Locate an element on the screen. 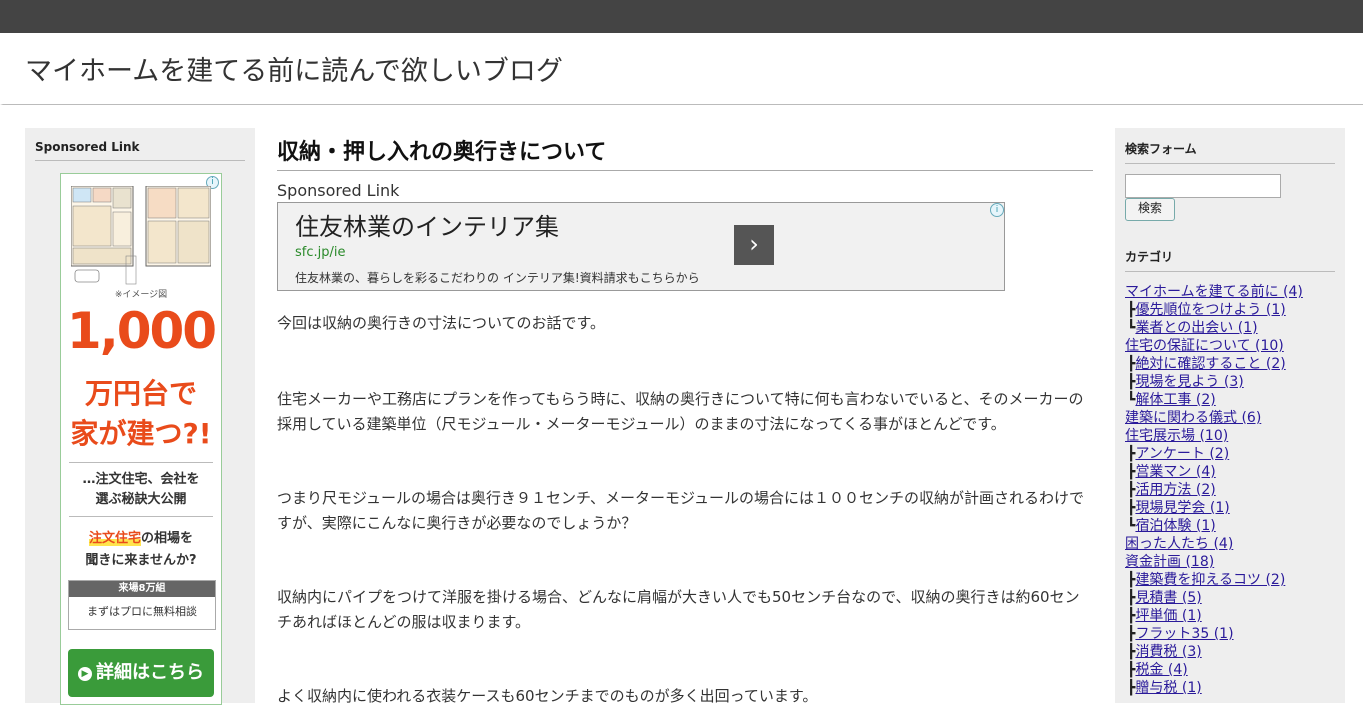 The width and height of the screenshot is (1363, 709). category-item: 困った人たち (4) is located at coordinates (1230, 544).